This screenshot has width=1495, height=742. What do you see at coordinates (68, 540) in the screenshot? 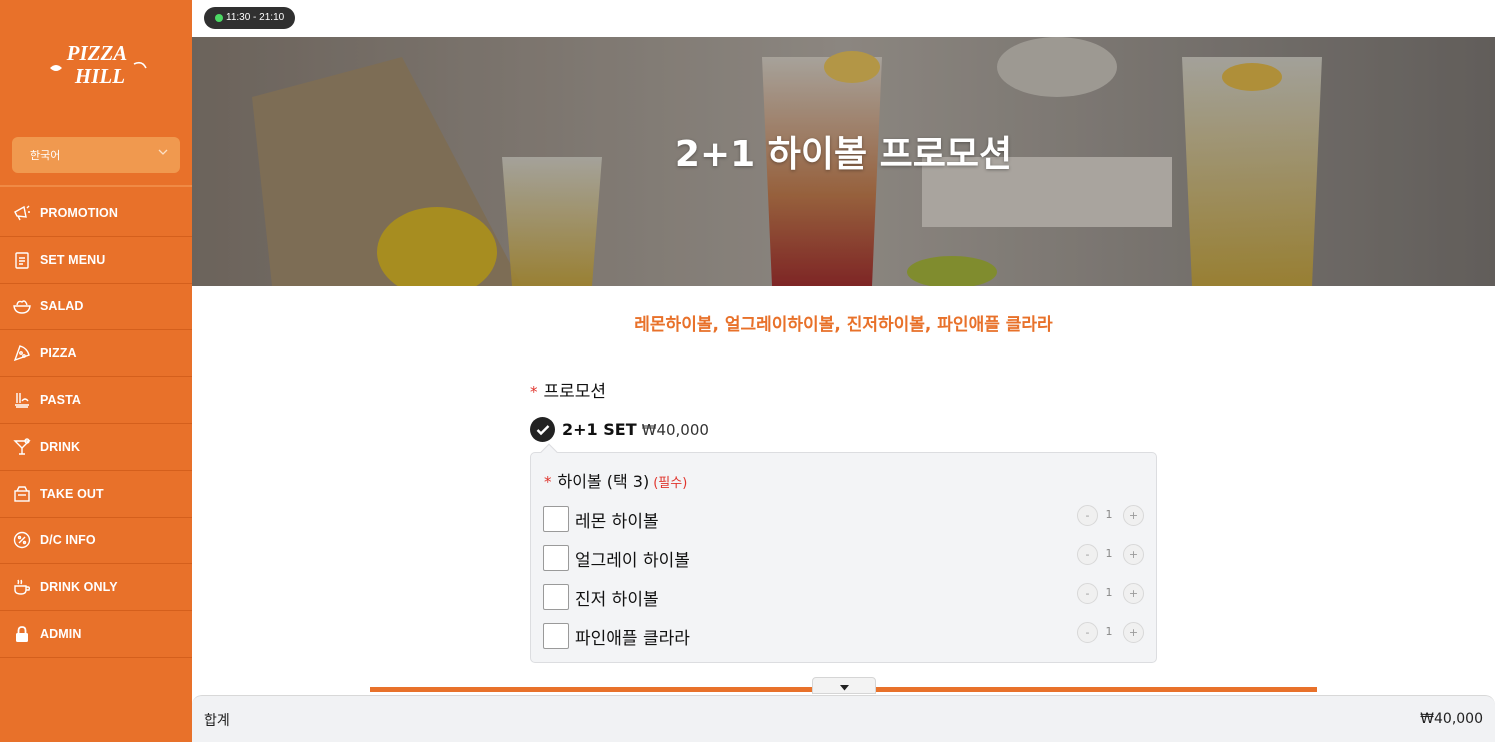
I see `sidebar-item-label: D/C INFO` at bounding box center [68, 540].